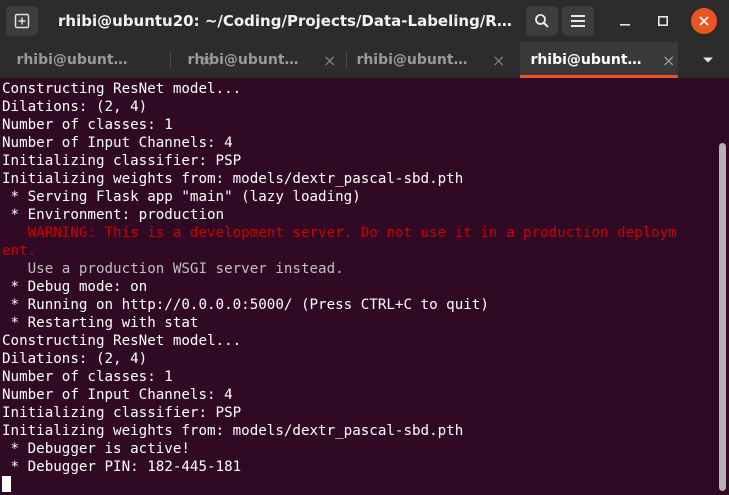 This screenshot has width=729, height=495. I want to click on maximize-icon, so click(663, 21).